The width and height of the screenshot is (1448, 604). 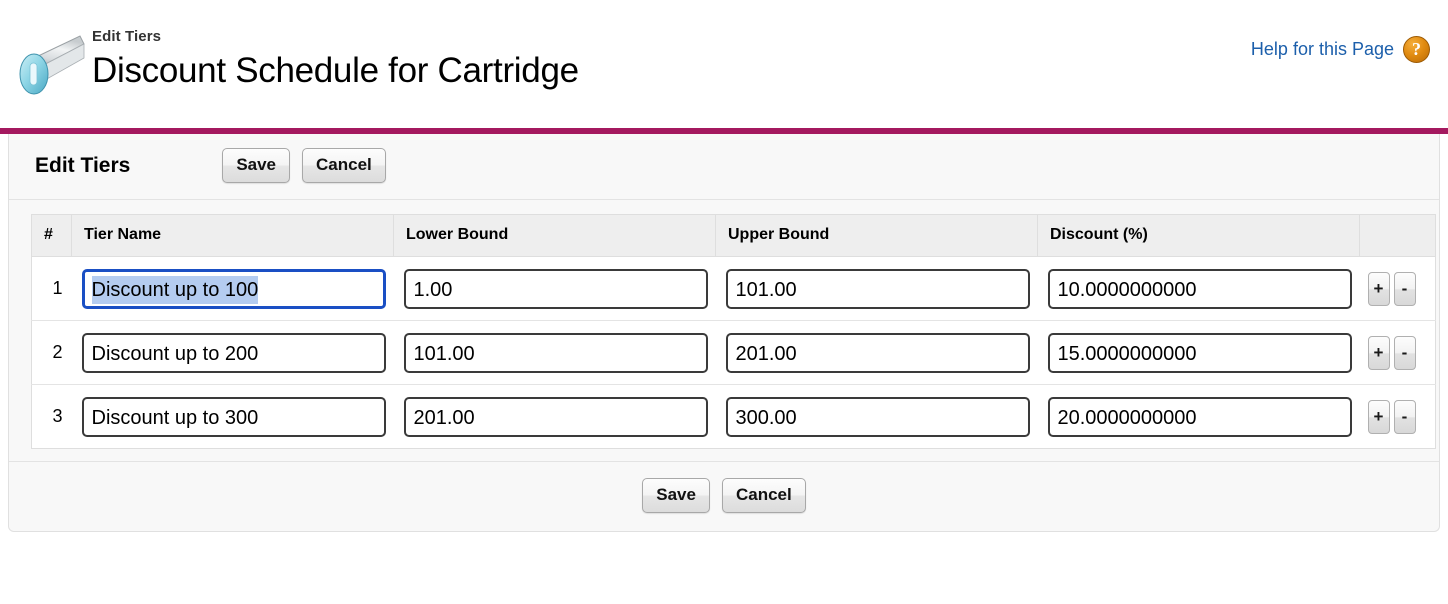 I want to click on cell-up: 201.00, so click(x=876, y=352).